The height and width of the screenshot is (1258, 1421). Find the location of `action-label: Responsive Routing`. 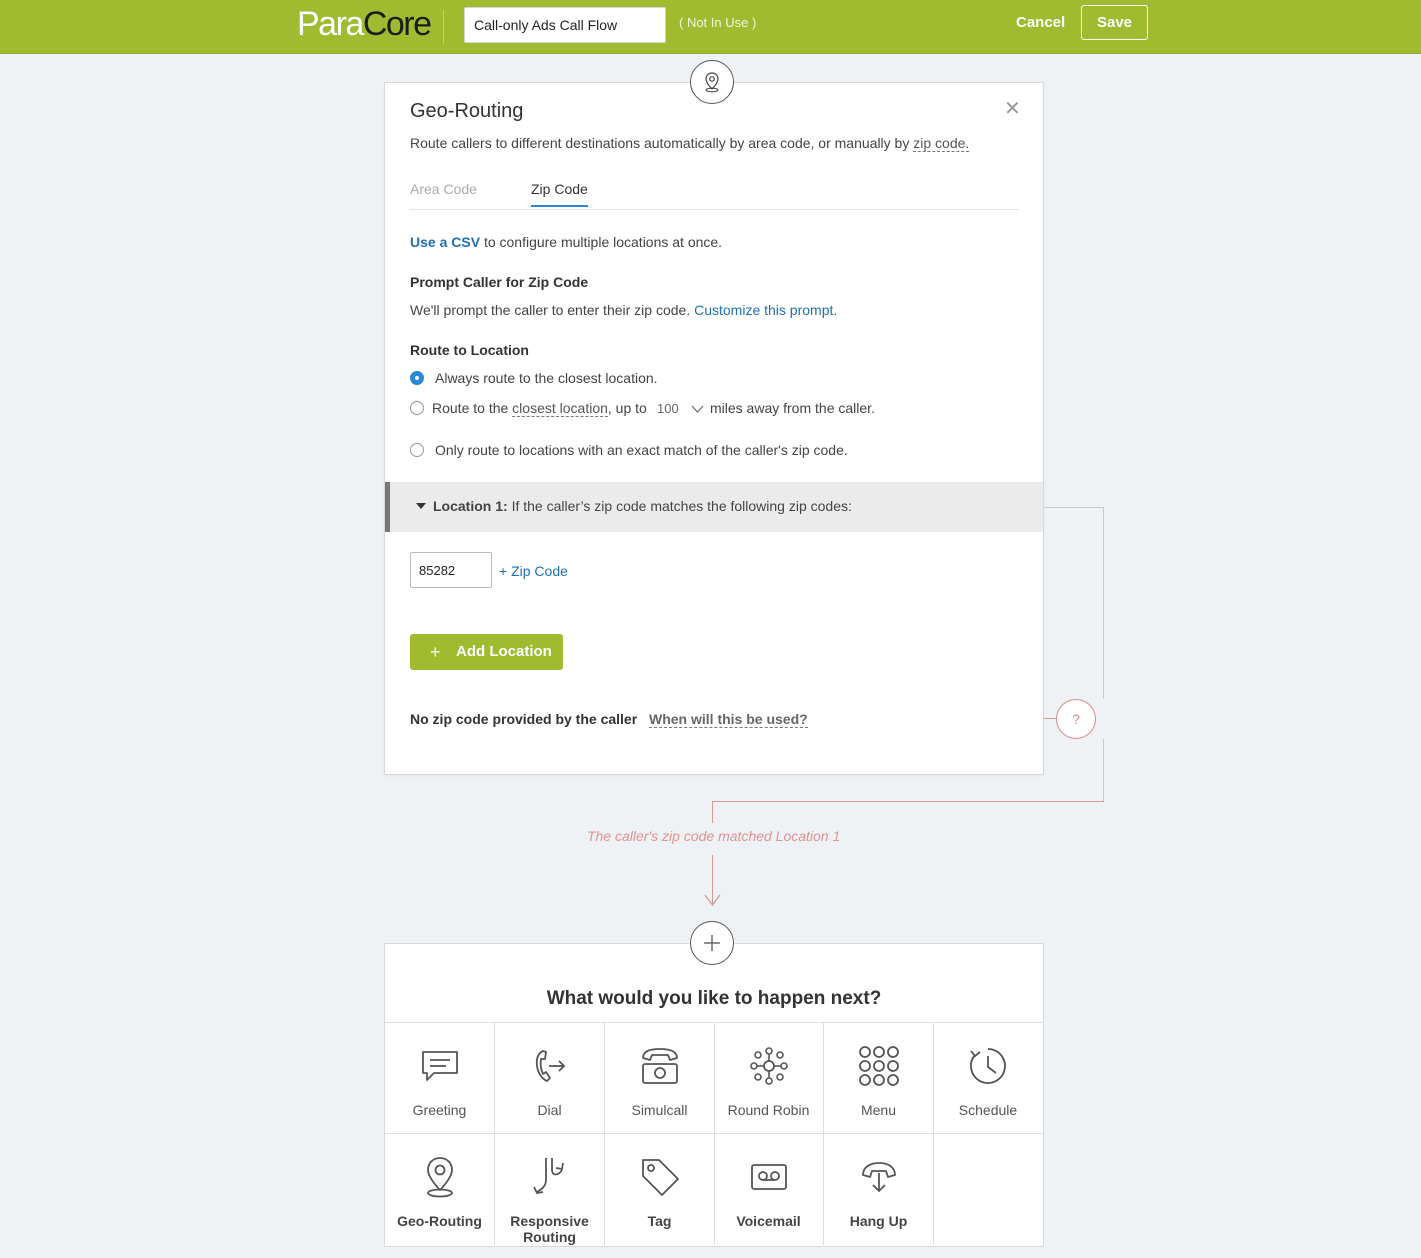

action-label: Responsive Routing is located at coordinates (549, 1229).